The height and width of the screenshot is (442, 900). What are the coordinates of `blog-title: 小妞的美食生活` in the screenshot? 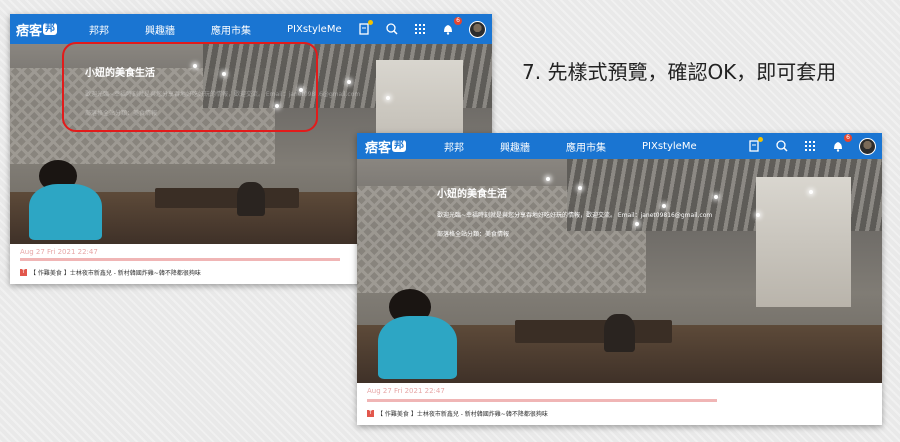 It's located at (472, 194).